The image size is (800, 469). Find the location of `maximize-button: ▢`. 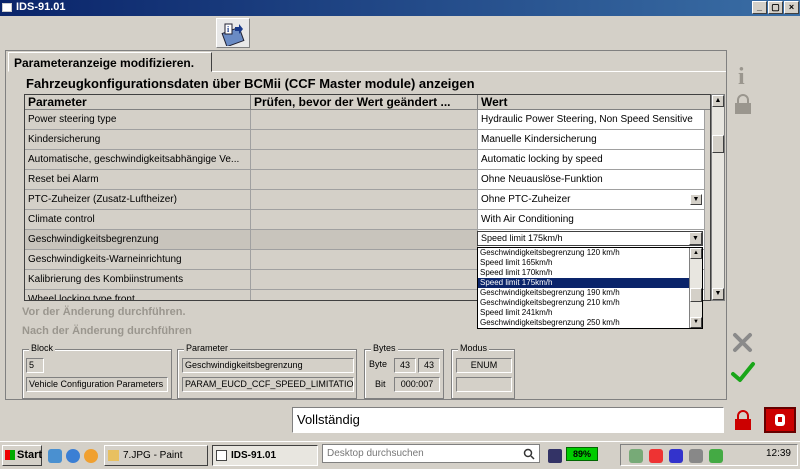

maximize-button: ▢ is located at coordinates (775, 7).